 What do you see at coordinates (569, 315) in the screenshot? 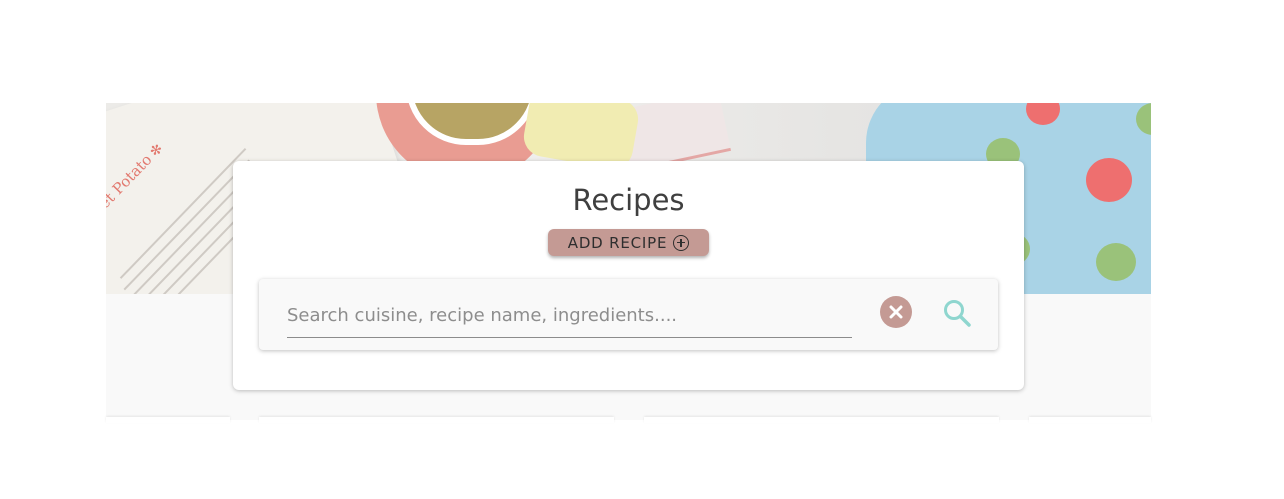
I see `search-input` at bounding box center [569, 315].